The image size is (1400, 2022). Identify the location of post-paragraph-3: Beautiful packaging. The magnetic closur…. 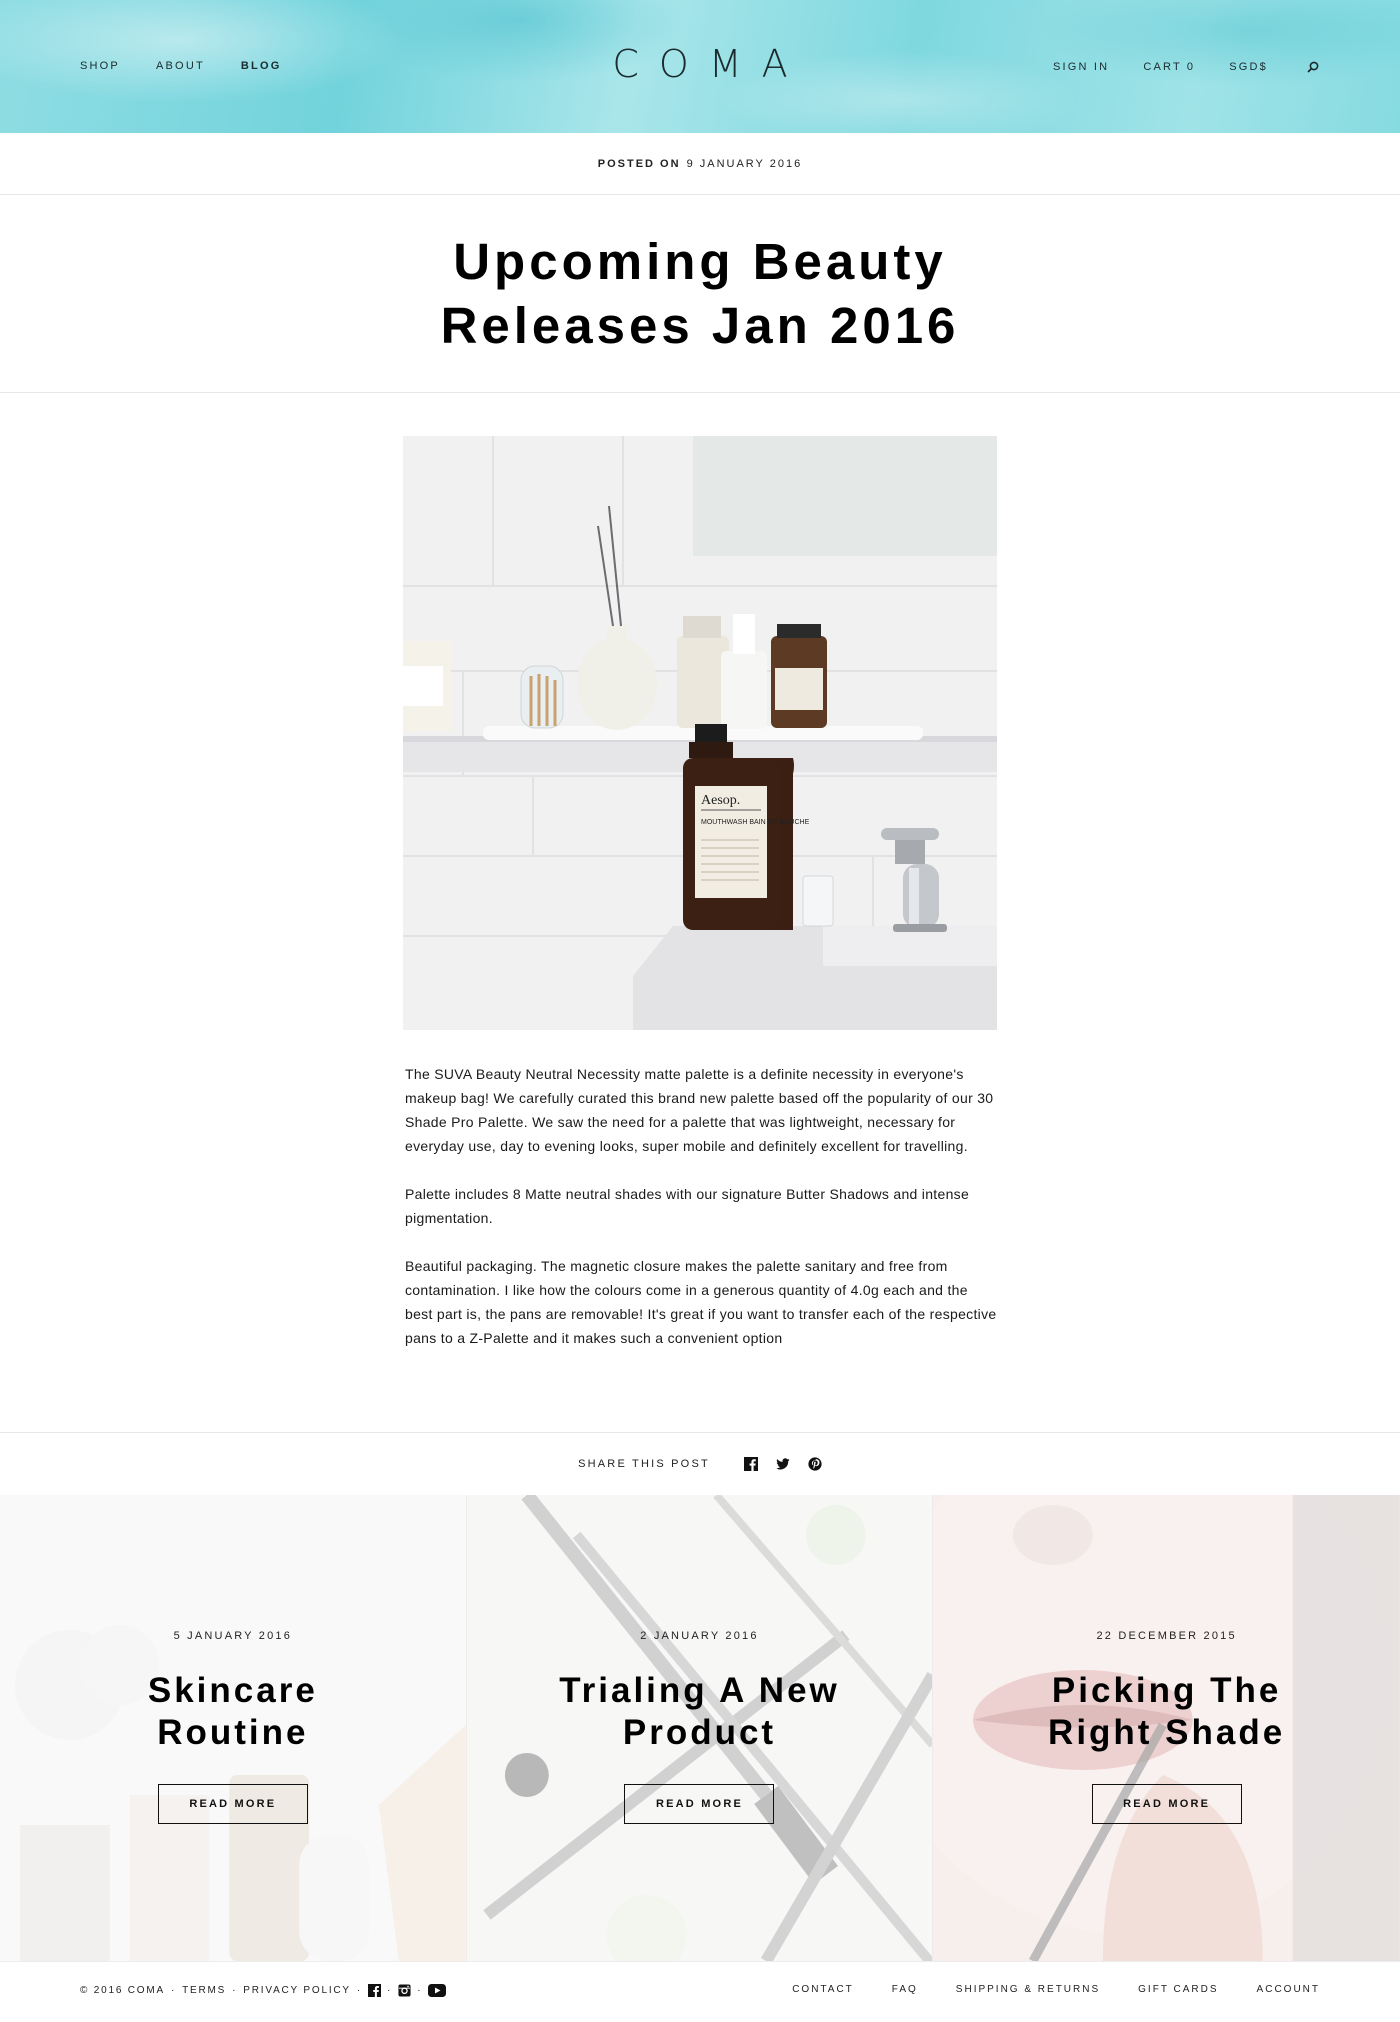
(701, 1302).